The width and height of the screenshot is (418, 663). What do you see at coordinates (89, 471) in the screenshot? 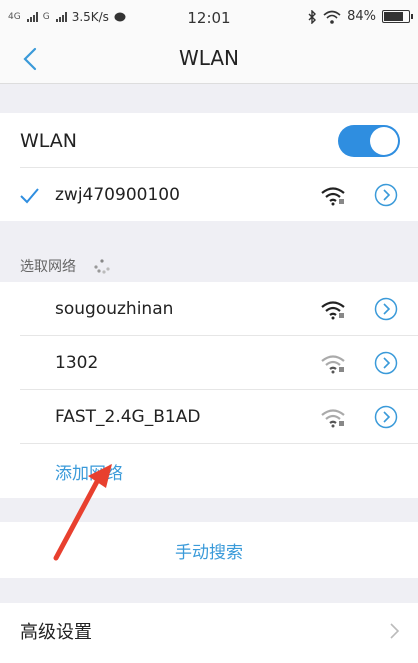
I see `add-network-link: 添加网络` at bounding box center [89, 471].